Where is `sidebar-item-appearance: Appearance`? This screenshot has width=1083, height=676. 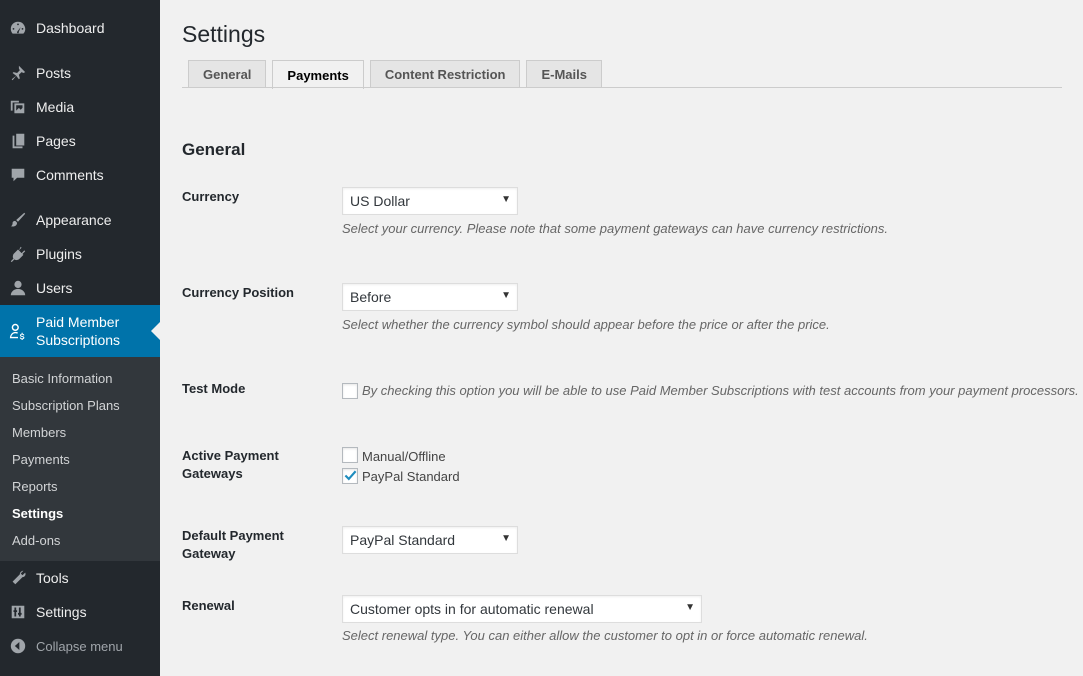 sidebar-item-appearance: Appearance is located at coordinates (80, 220).